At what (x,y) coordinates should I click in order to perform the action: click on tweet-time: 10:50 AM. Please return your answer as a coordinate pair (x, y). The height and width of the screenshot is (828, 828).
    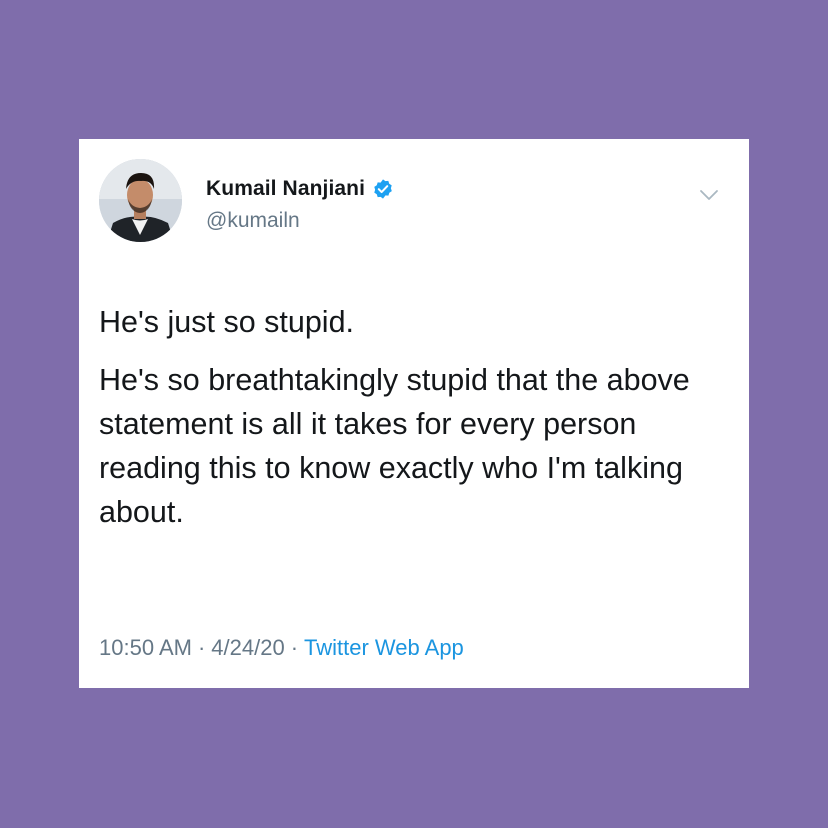
    Looking at the image, I should click on (145, 647).